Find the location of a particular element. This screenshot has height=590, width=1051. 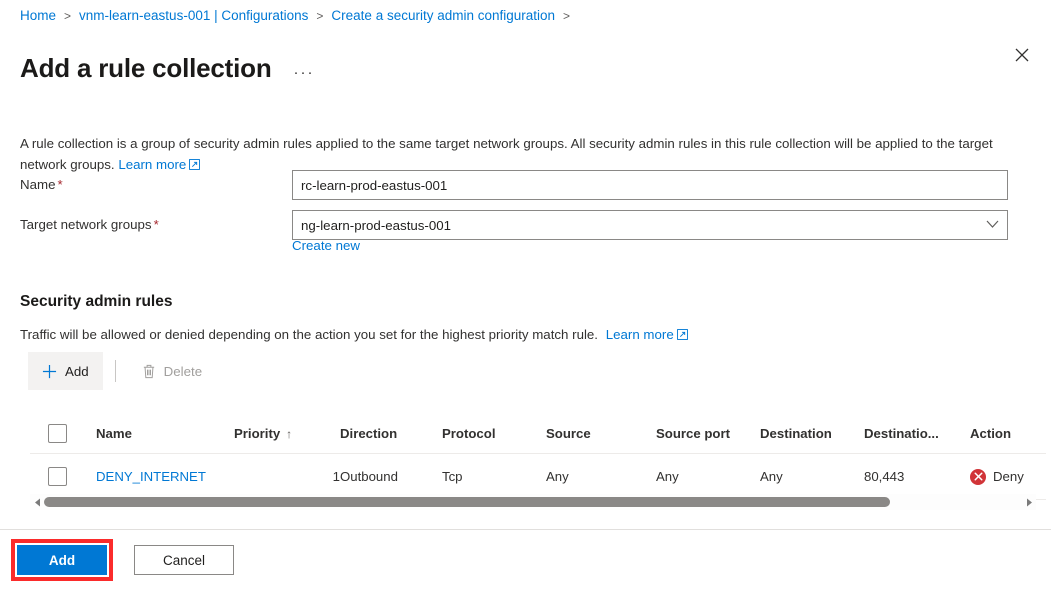

add-button-highlight: Add is located at coordinates (62, 560).